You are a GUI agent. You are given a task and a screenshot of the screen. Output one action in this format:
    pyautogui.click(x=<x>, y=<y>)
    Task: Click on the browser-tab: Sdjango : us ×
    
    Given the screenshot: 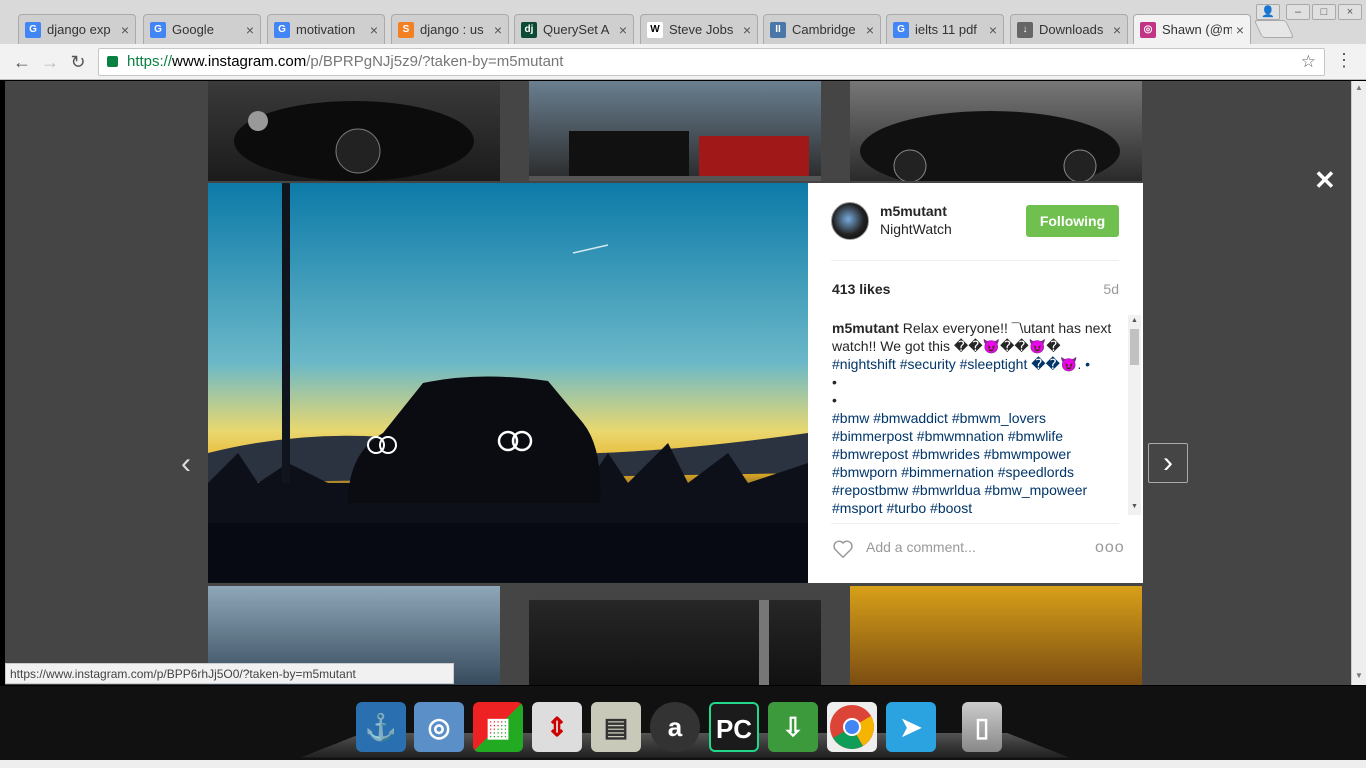 What is the action you would take?
    pyautogui.click(x=450, y=29)
    